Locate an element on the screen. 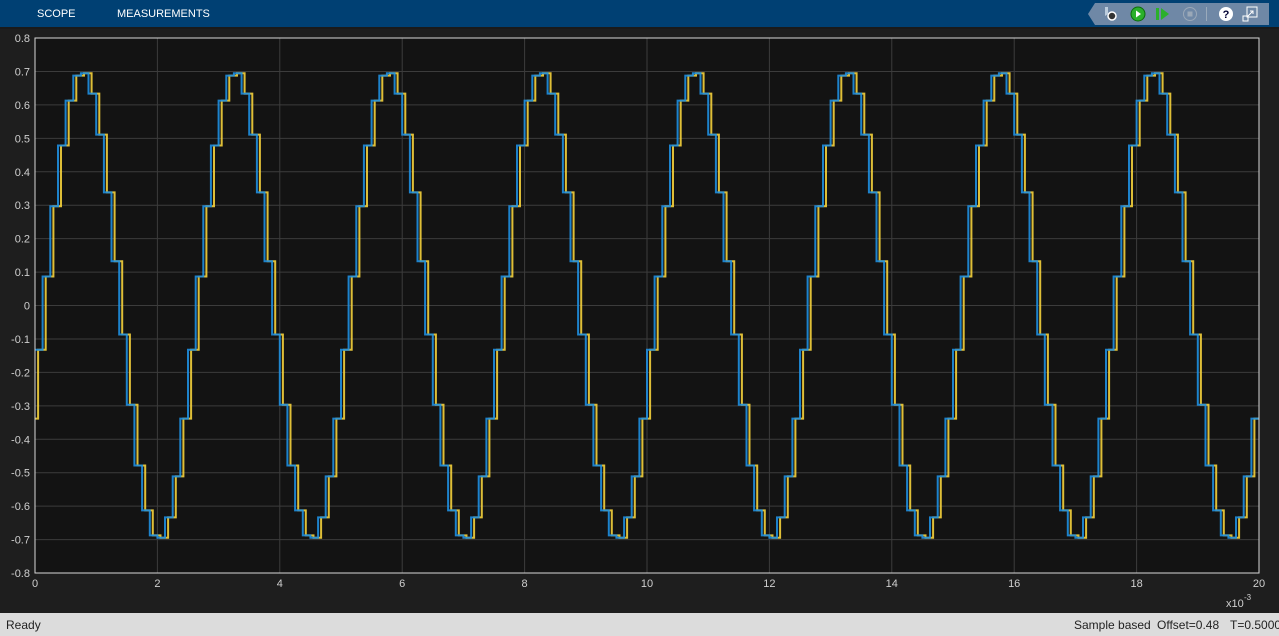 The width and height of the screenshot is (1279, 636). y-tick-label: -0.5 is located at coordinates (20, 474).